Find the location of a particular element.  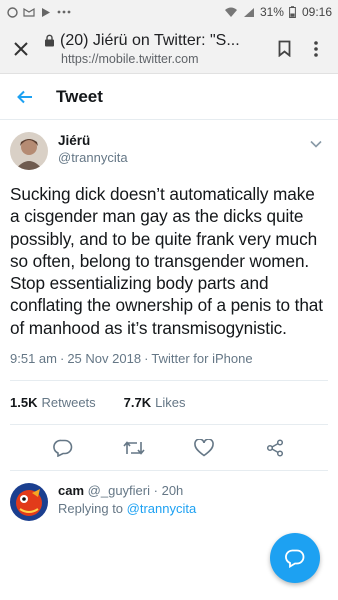

retweets-stat: 1.5K Retweets is located at coordinates (53, 402).